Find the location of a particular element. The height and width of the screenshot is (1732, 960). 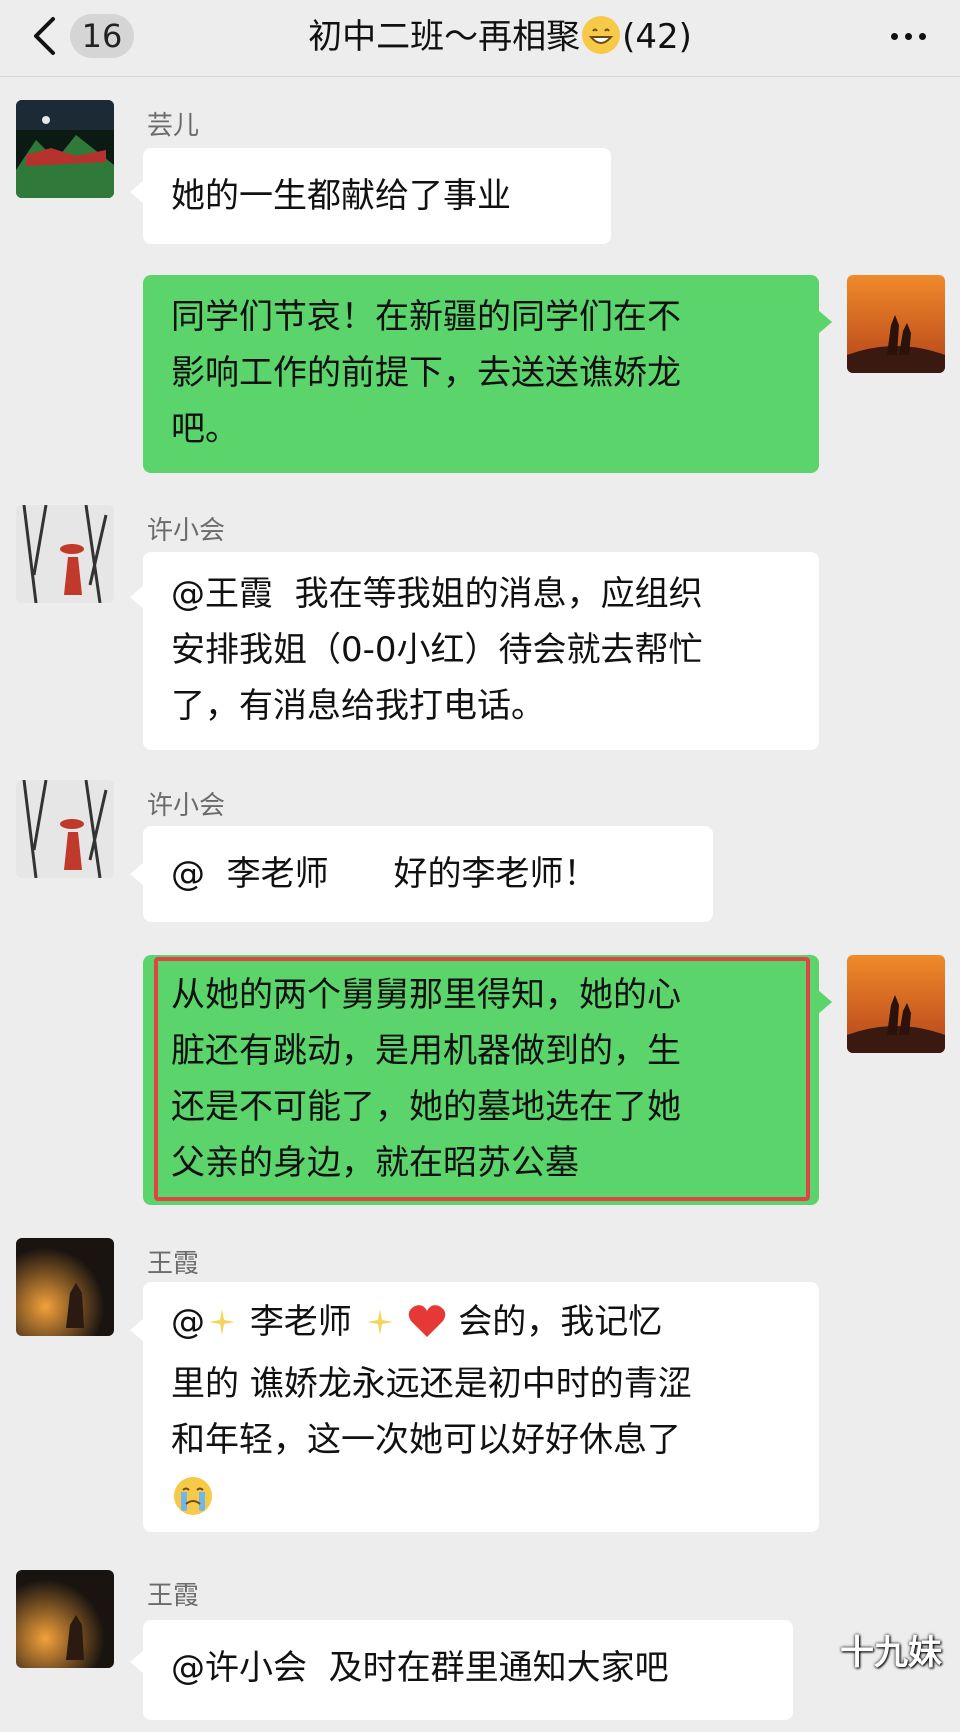

grinning-face-icon is located at coordinates (601, 35).